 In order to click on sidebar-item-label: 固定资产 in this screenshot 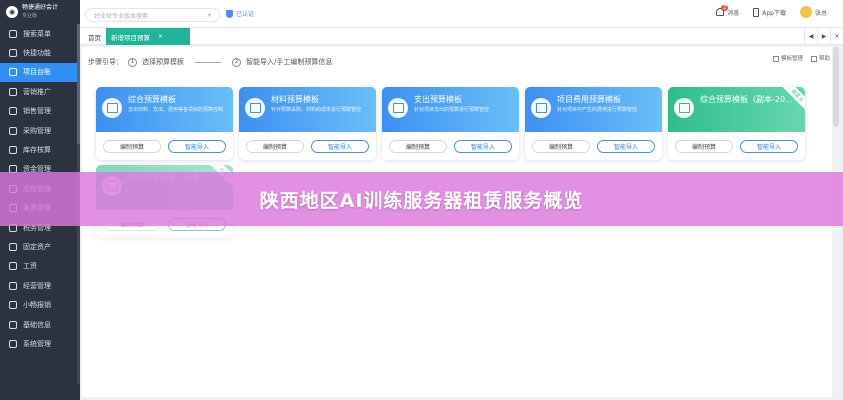, I will do `click(37, 246)`.